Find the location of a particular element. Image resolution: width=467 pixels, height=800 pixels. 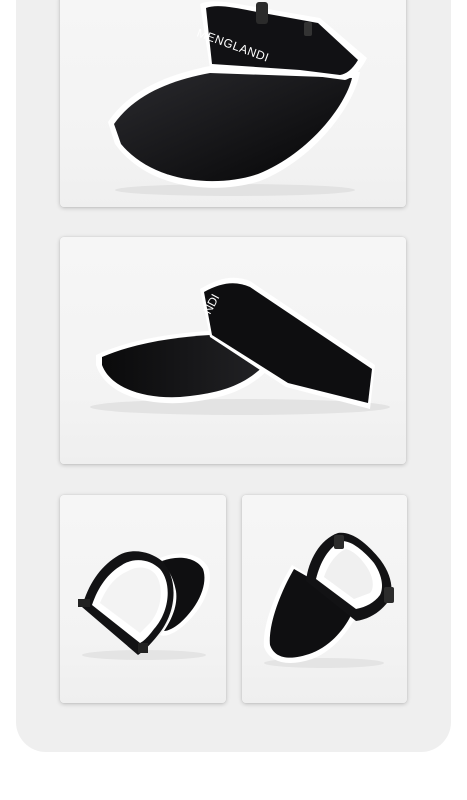

visor-cap-image: NDI is located at coordinates (240, 346).